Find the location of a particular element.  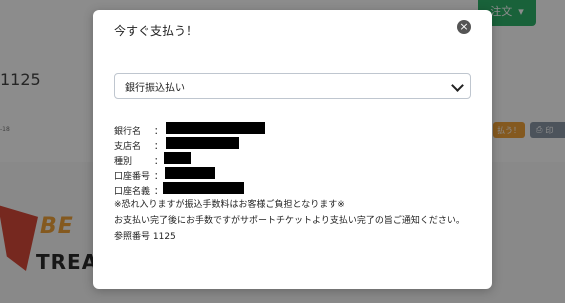

account-holder-colon: ： is located at coordinates (159, 192).